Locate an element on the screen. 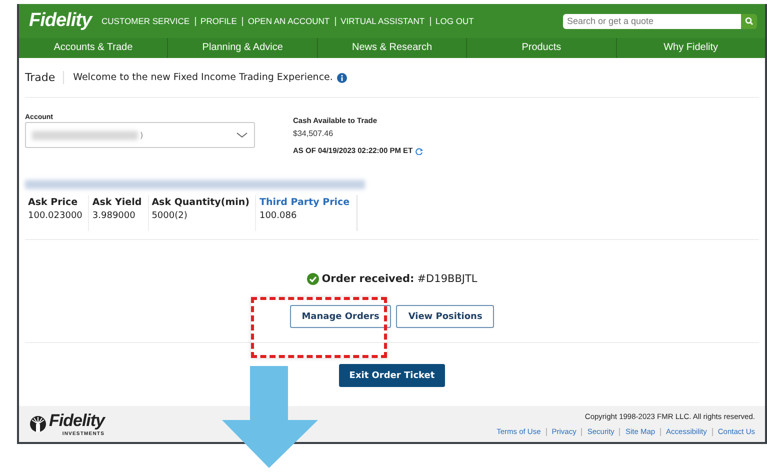 The image size is (767, 472). account-dropdown: ) is located at coordinates (140, 135).